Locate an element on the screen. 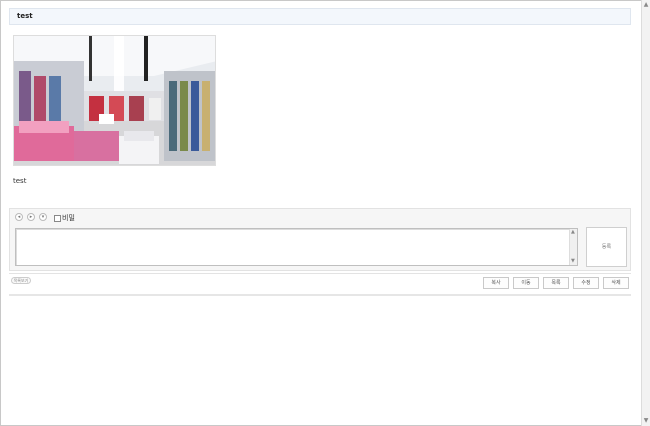  list-button: 목록 is located at coordinates (556, 283).